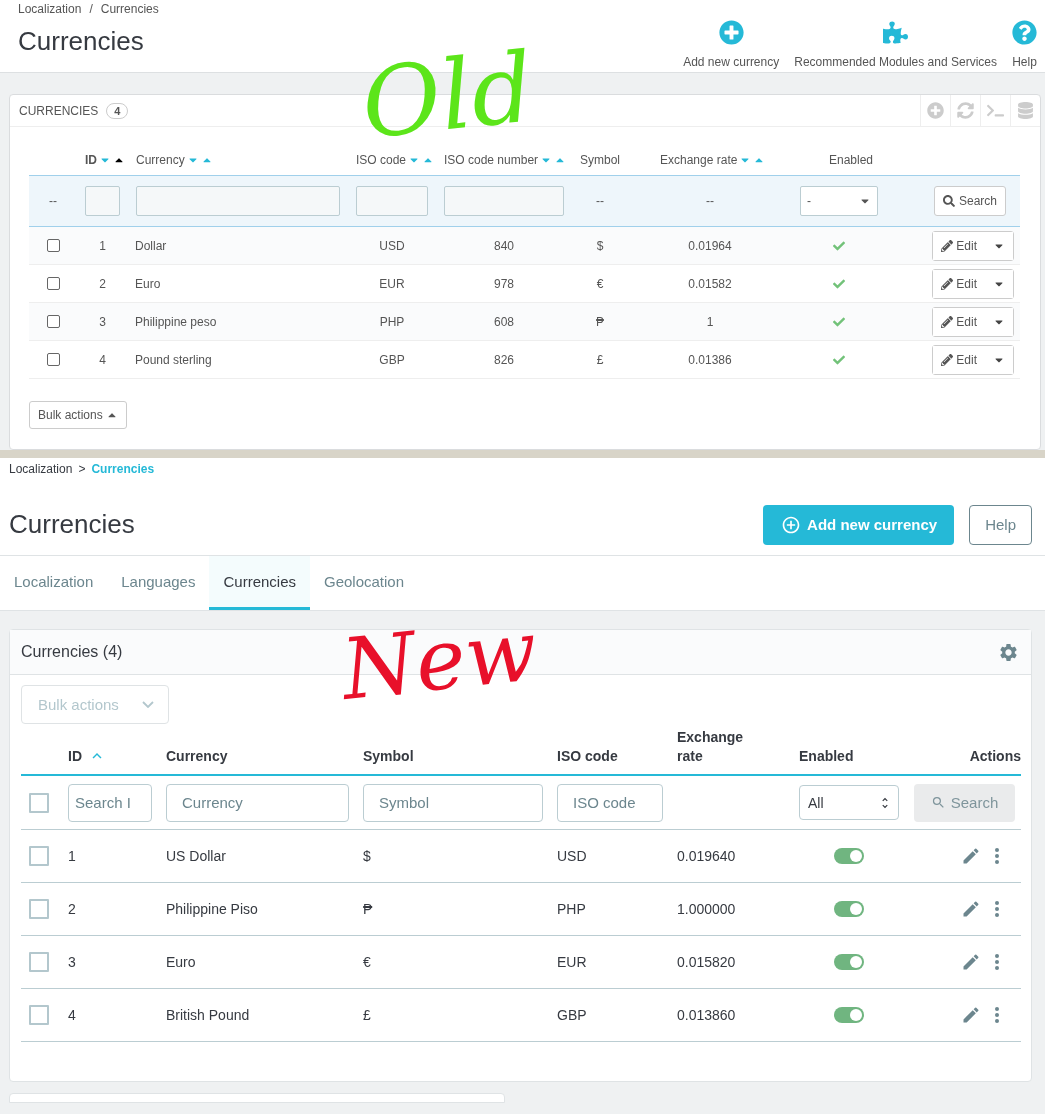 The width and height of the screenshot is (1045, 1114). Describe the element at coordinates (504, 321) in the screenshot. I see `table-cell: 608` at that location.